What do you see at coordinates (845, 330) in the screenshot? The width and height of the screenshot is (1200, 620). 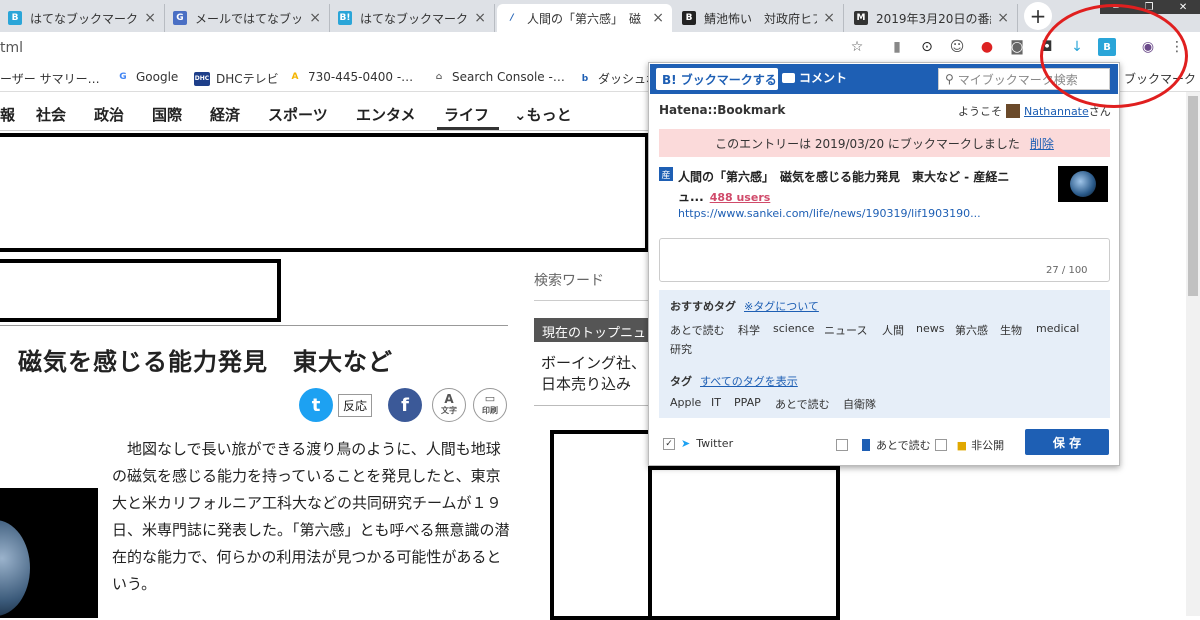 I see `recommended-tag: ニュース` at bounding box center [845, 330].